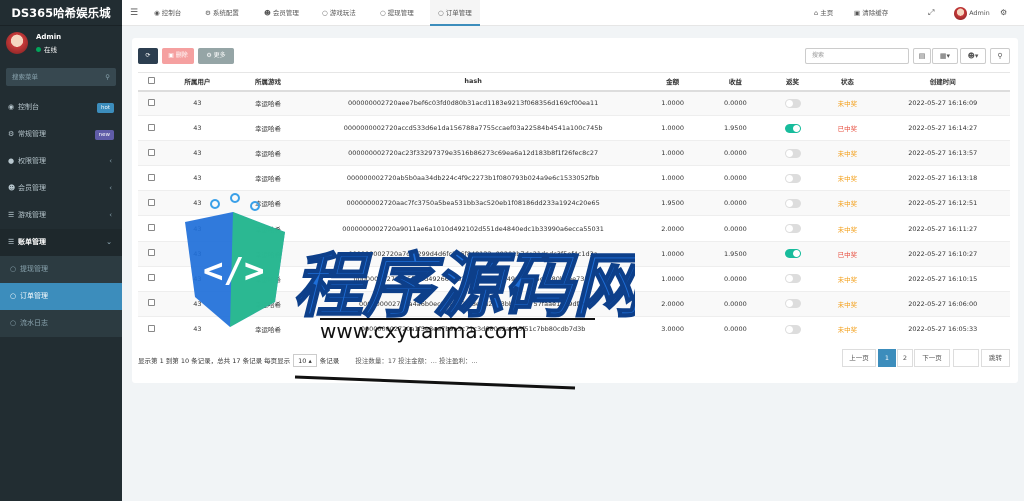 The image size is (1024, 501). What do you see at coordinates (973, 56) in the screenshot?
I see `export-button: ☻▾` at bounding box center [973, 56].